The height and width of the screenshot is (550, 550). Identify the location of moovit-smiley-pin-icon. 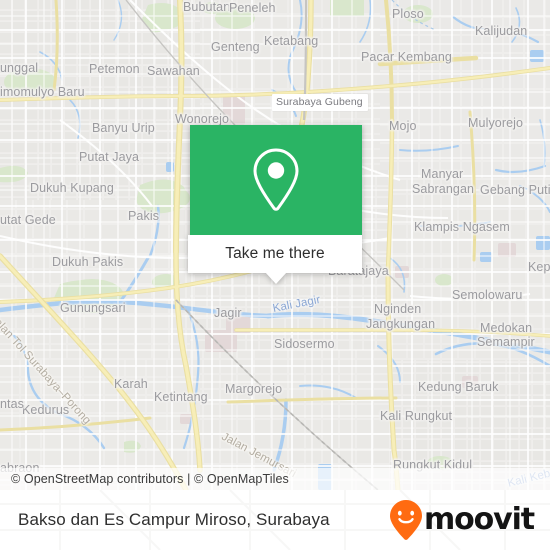
(405, 520).